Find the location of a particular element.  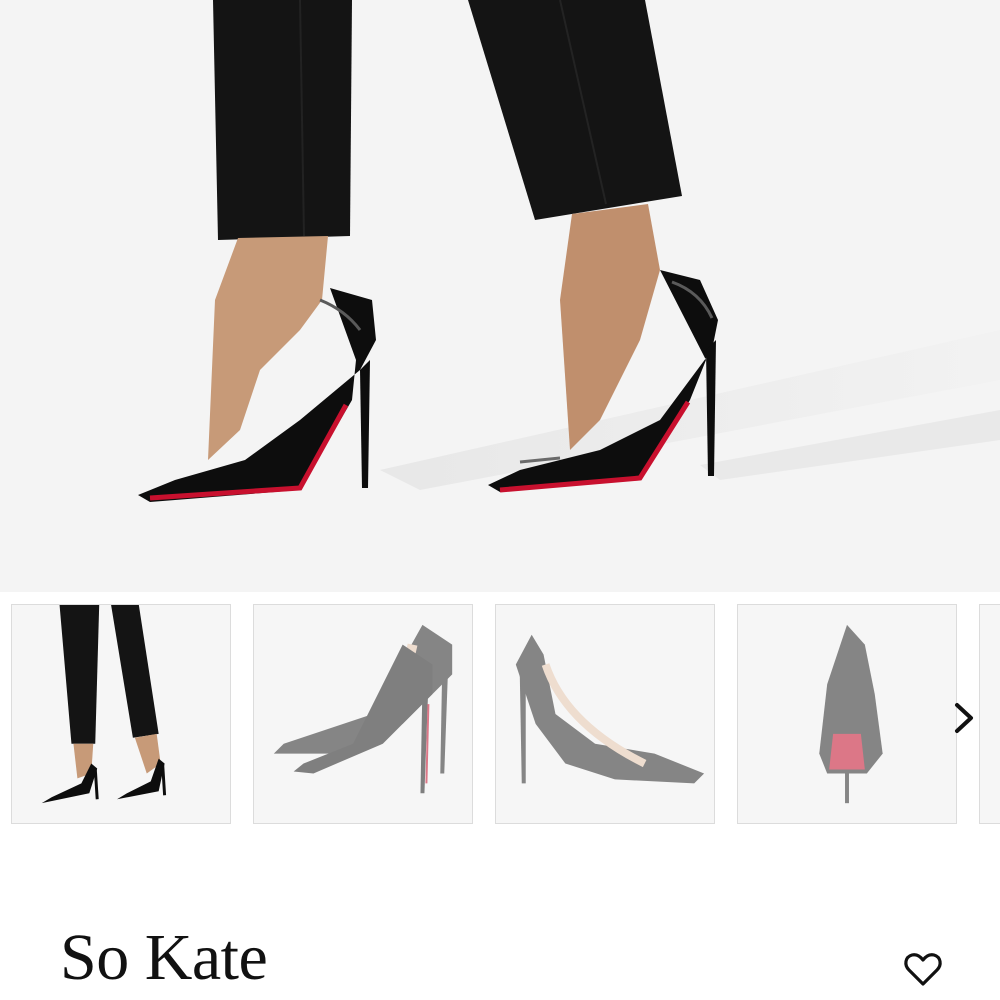

chevron-right-icon is located at coordinates (964, 718).